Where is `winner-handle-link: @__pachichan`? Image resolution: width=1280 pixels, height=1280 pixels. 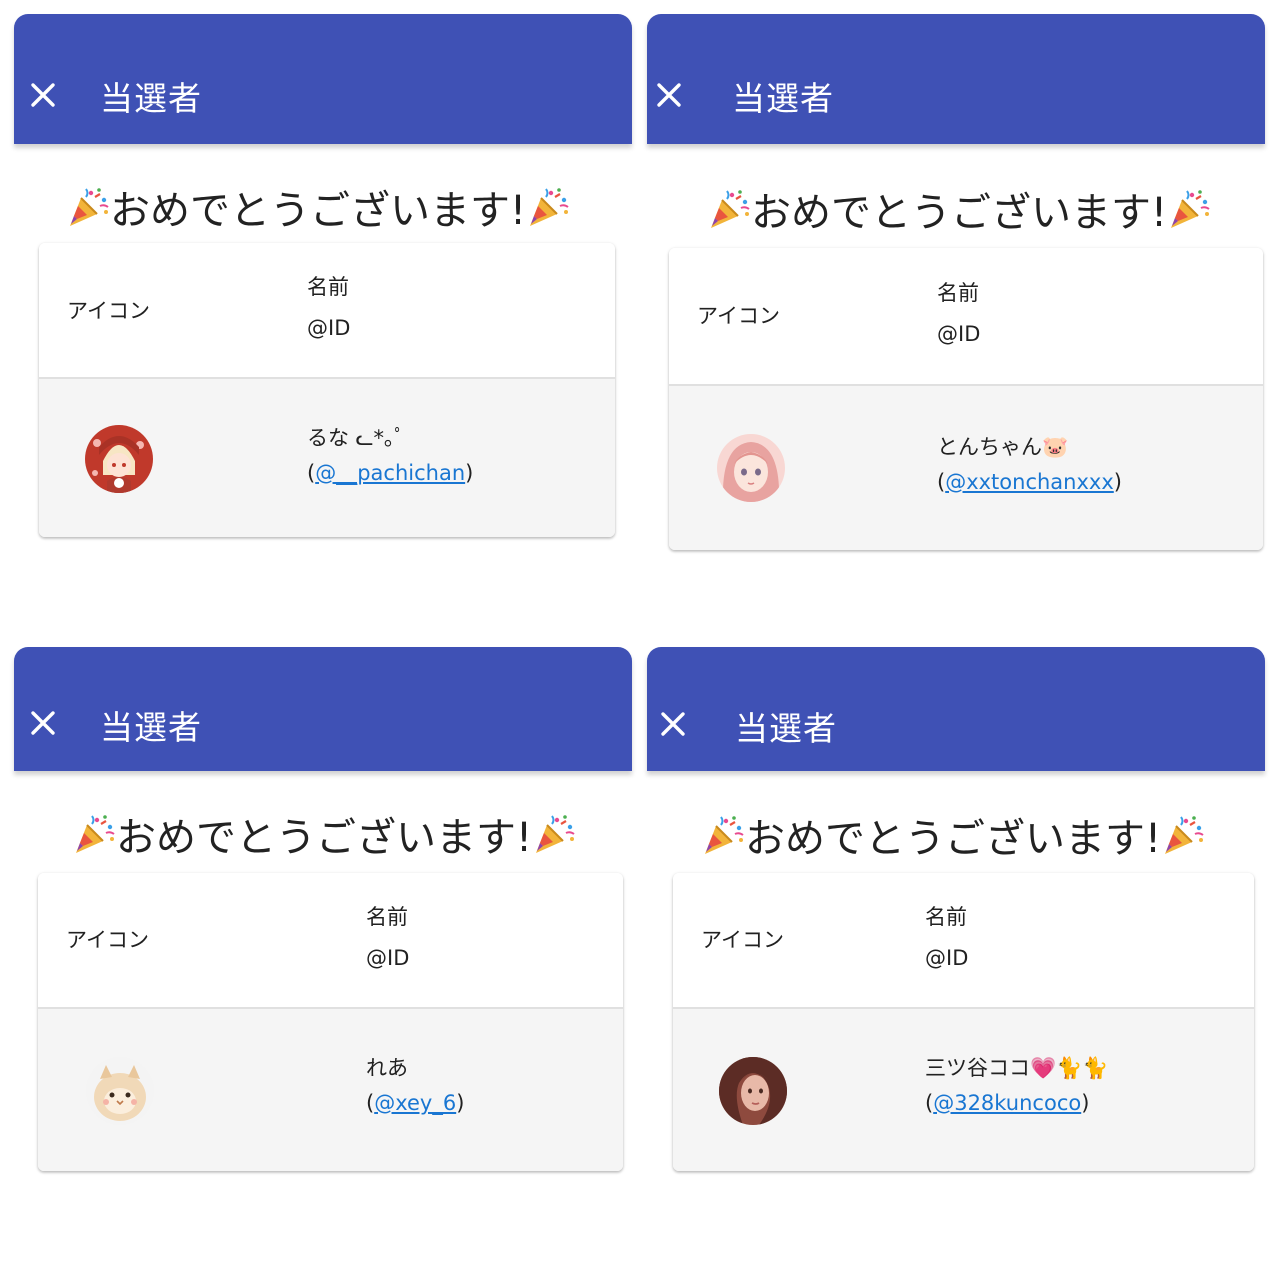
winner-handle-link: @__pachichan is located at coordinates (390, 473).